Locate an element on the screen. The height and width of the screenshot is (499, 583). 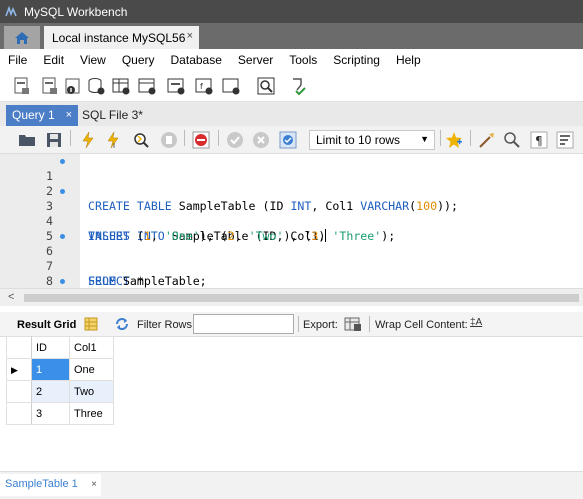
window-title: MySQL Workbench is located at coordinates (76, 11).